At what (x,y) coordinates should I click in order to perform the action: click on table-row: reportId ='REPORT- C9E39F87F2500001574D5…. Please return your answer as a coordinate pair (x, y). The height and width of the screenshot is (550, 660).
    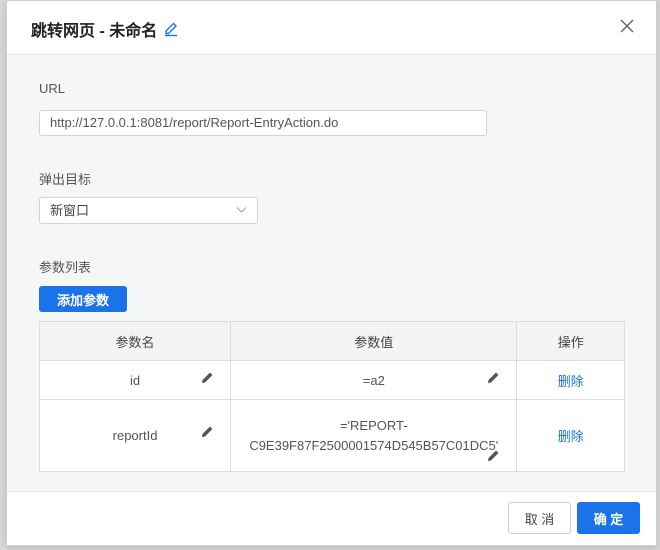
    Looking at the image, I should click on (331, 435).